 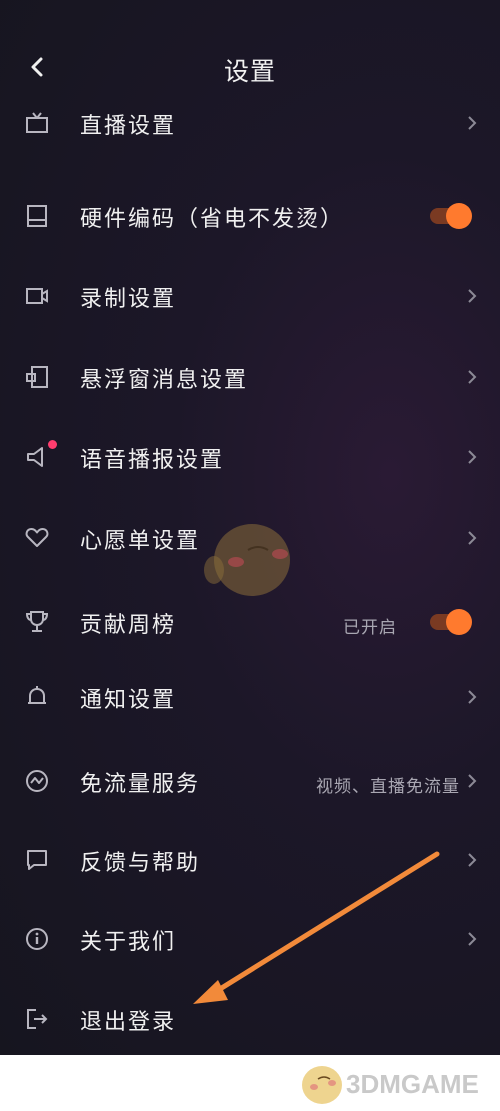 What do you see at coordinates (250, 697) in the screenshot?
I see `settings-item-notifications: 通知设置` at bounding box center [250, 697].